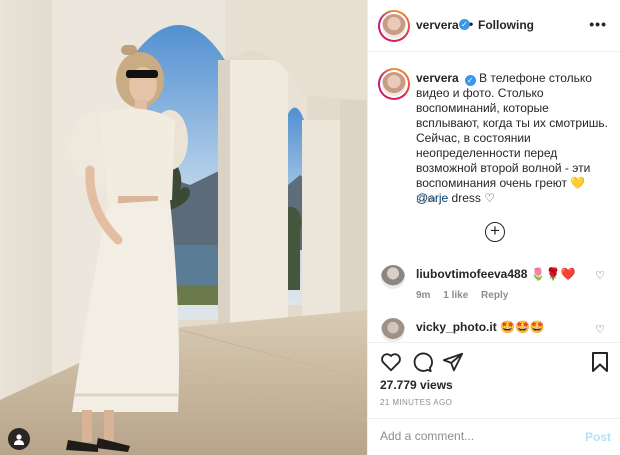 Image resolution: width=620 pixels, height=455 pixels. What do you see at coordinates (453, 362) in the screenshot?
I see `share-send-icon` at bounding box center [453, 362].